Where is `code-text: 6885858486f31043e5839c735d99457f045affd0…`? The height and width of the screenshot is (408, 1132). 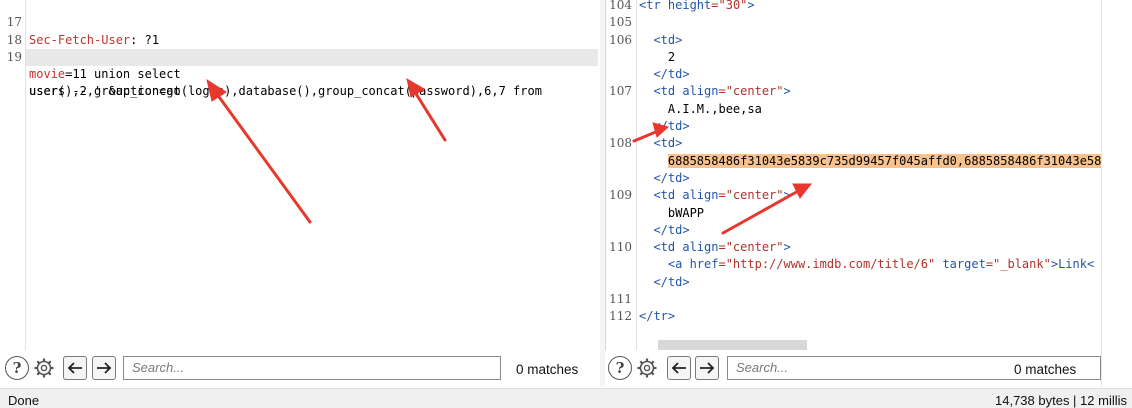 code-text: 6885858486f31043e5839c735d99457f045affd0… is located at coordinates (870, 161).